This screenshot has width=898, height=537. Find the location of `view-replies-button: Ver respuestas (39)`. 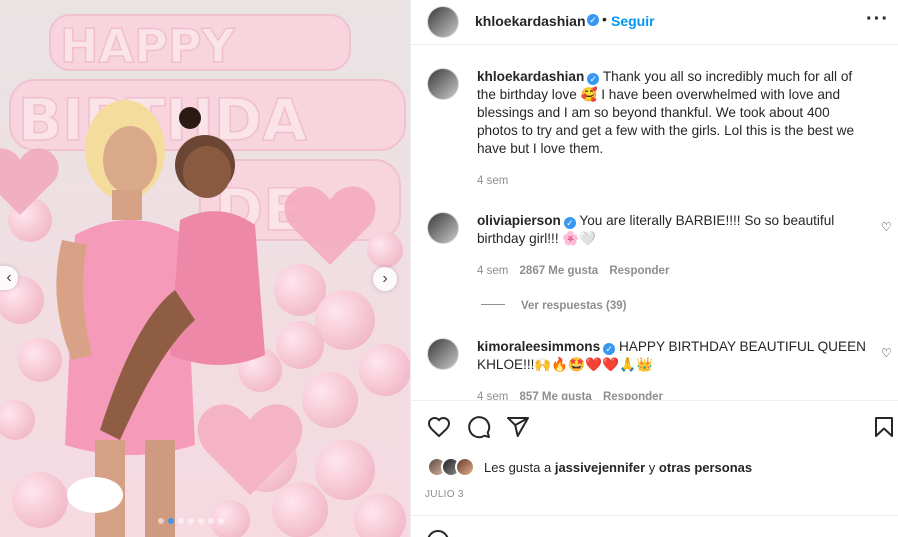

view-replies-button: Ver respuestas (39) is located at coordinates (553, 306).